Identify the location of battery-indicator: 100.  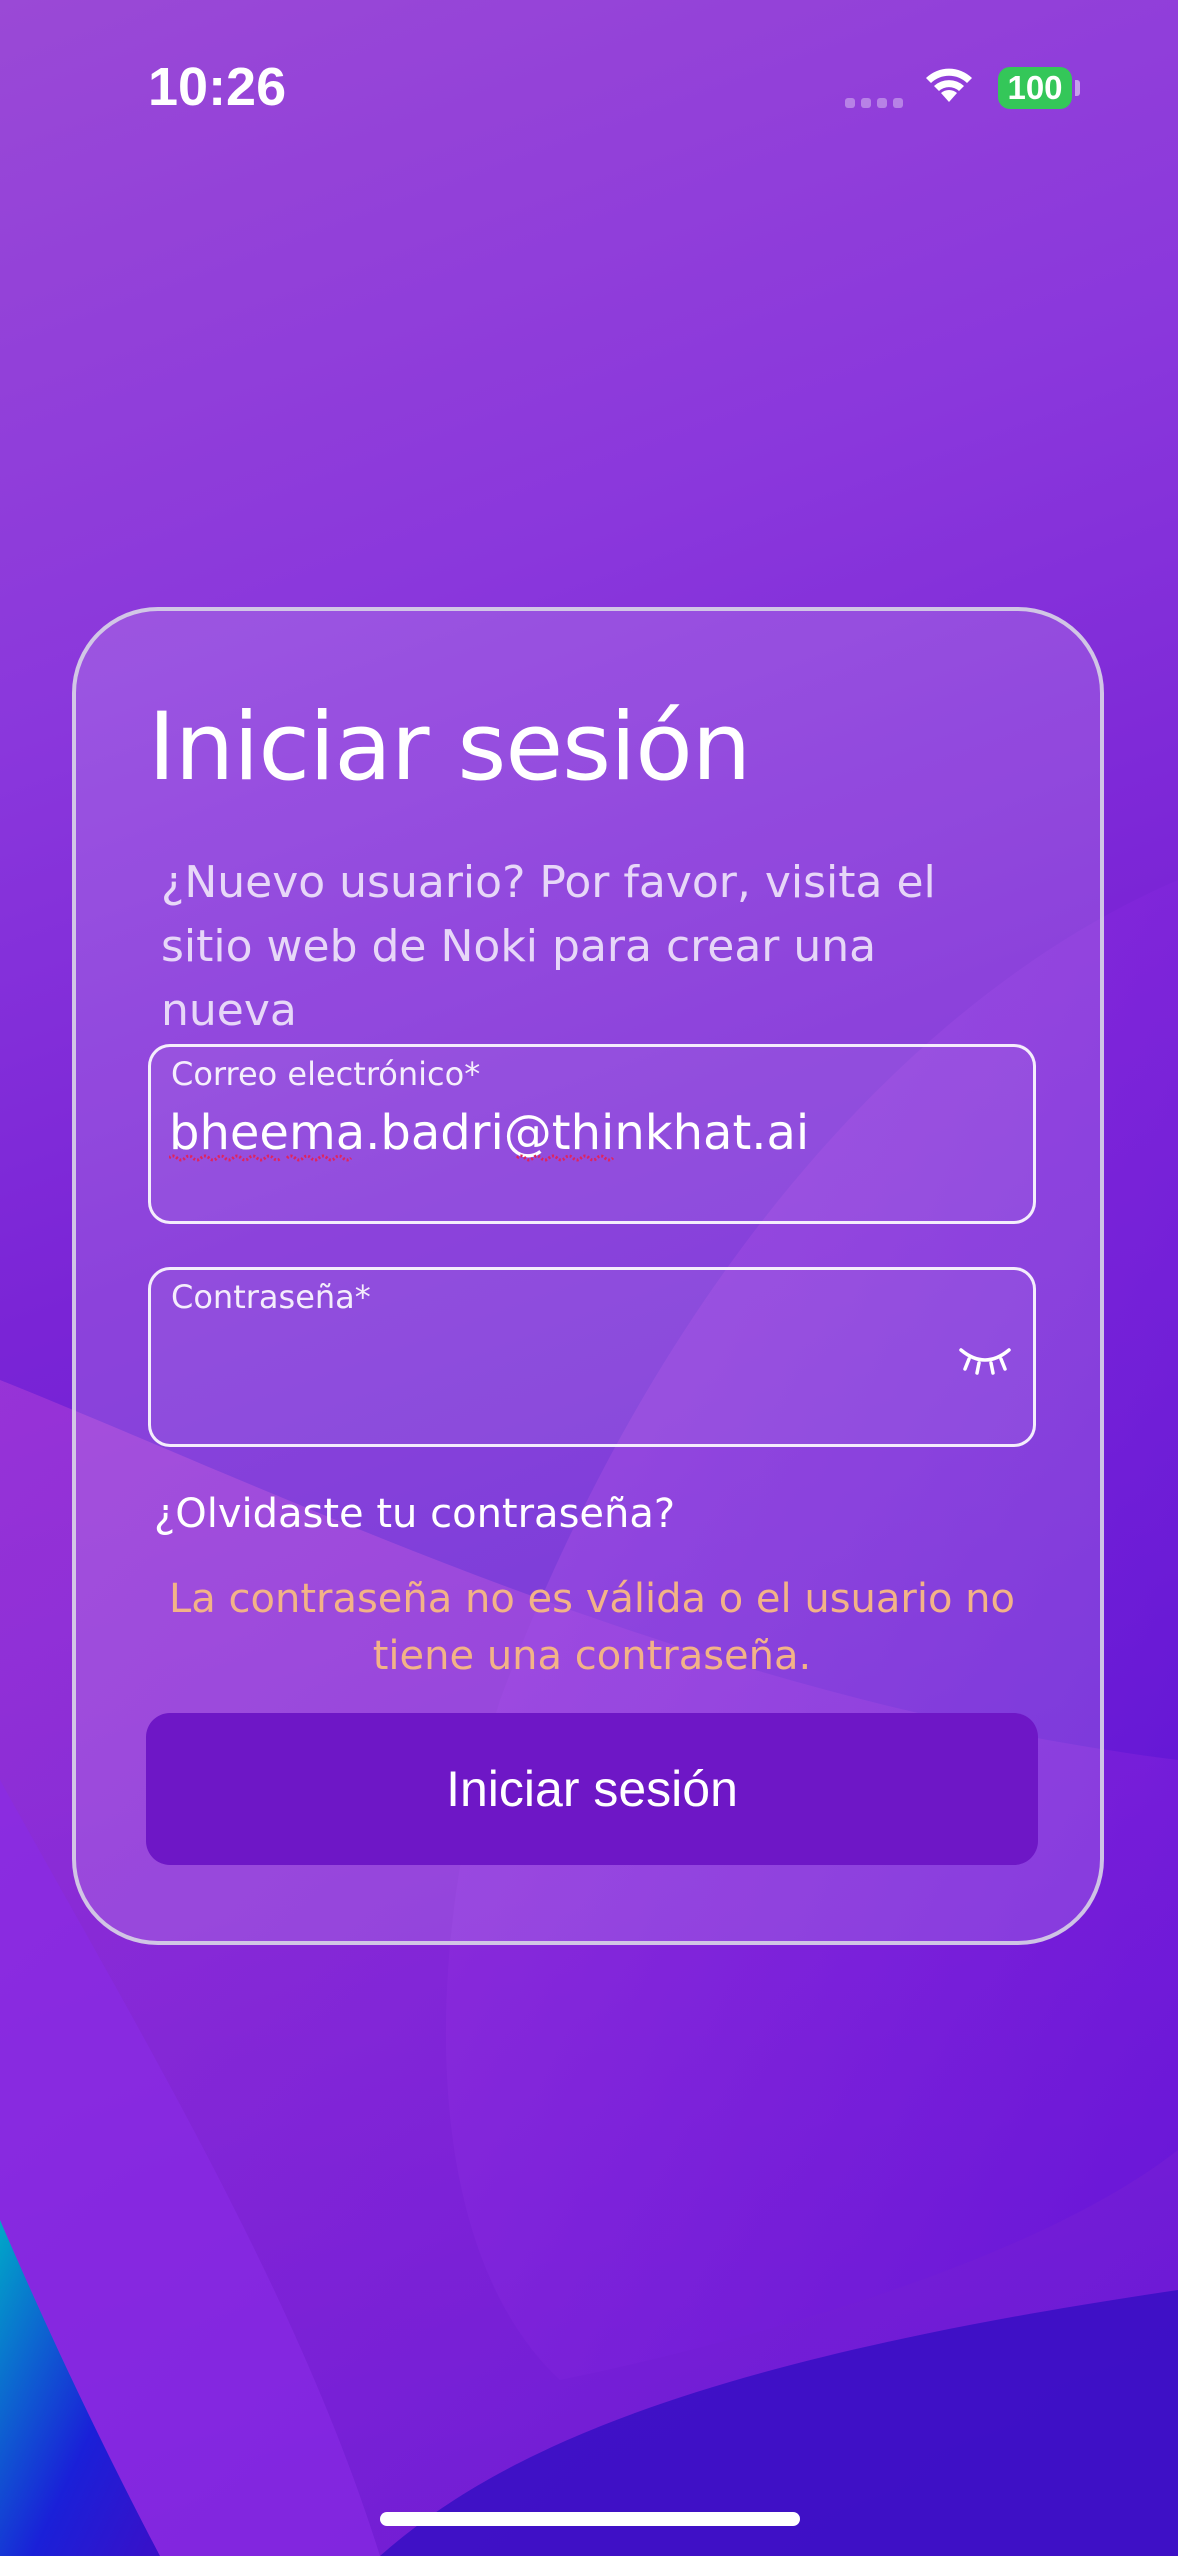
(1035, 88).